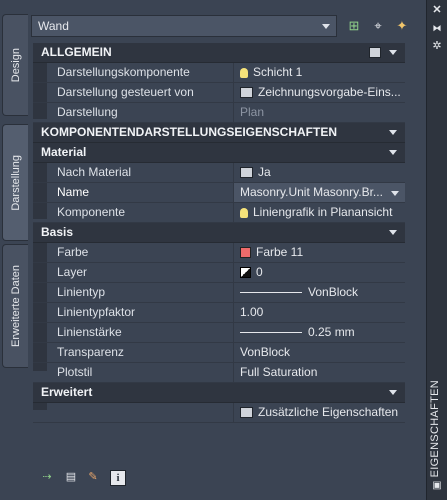 The image size is (447, 500). I want to click on property-name: Darstellungskomponente, so click(142, 72).